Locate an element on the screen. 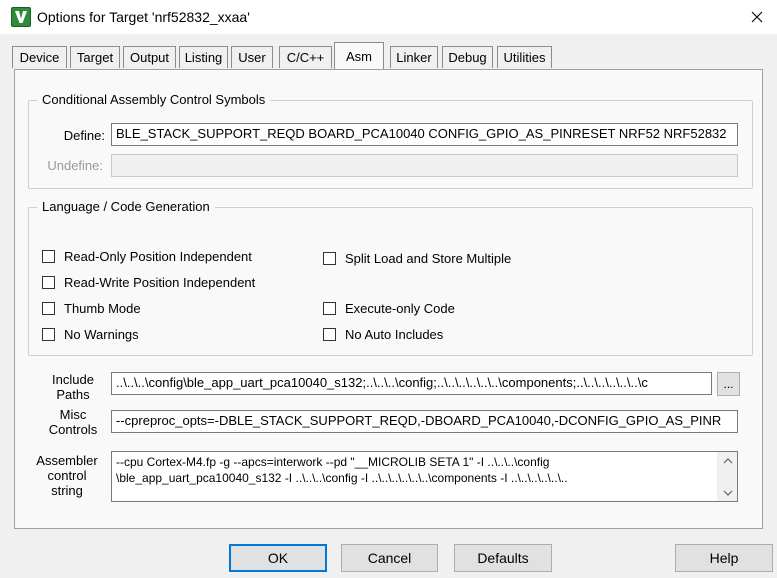 This screenshot has height=578, width=777. tab-c-cpp: C/C++ is located at coordinates (305, 57).